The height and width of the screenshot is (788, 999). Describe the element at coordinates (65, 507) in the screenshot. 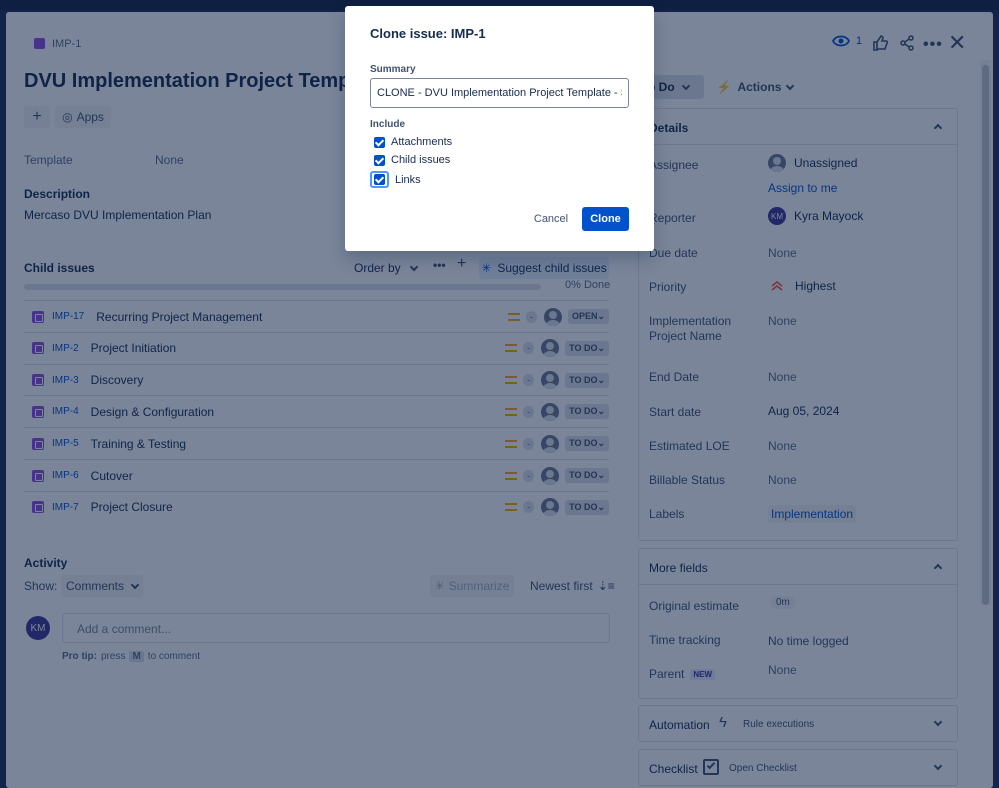

I see `child-issue-key: IMP-7` at that location.